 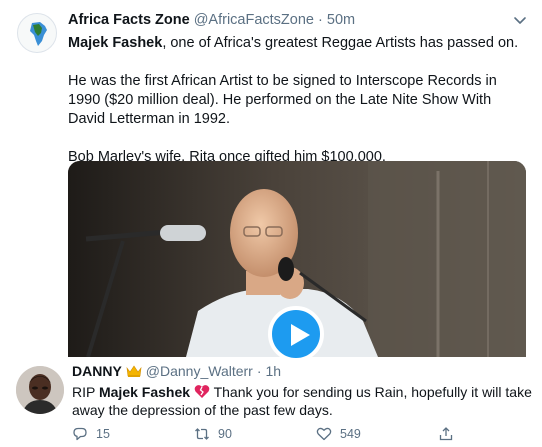 What do you see at coordinates (85, 392) in the screenshot?
I see `rip-prefix: RIP` at bounding box center [85, 392].